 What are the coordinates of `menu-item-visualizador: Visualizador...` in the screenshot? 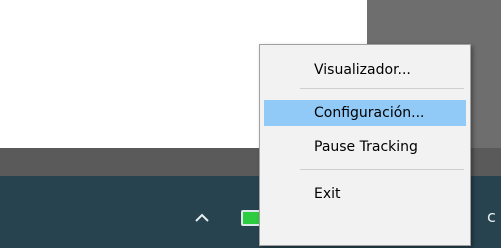 It's located at (365, 70).